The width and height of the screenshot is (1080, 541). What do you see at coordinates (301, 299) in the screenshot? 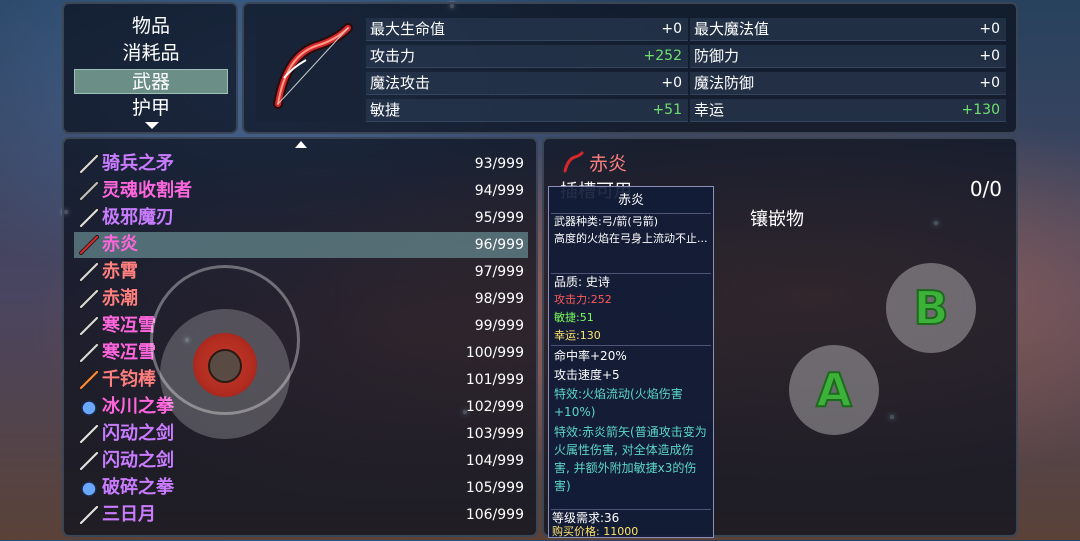
I see `item-row: 赤潮 98/999` at bounding box center [301, 299].